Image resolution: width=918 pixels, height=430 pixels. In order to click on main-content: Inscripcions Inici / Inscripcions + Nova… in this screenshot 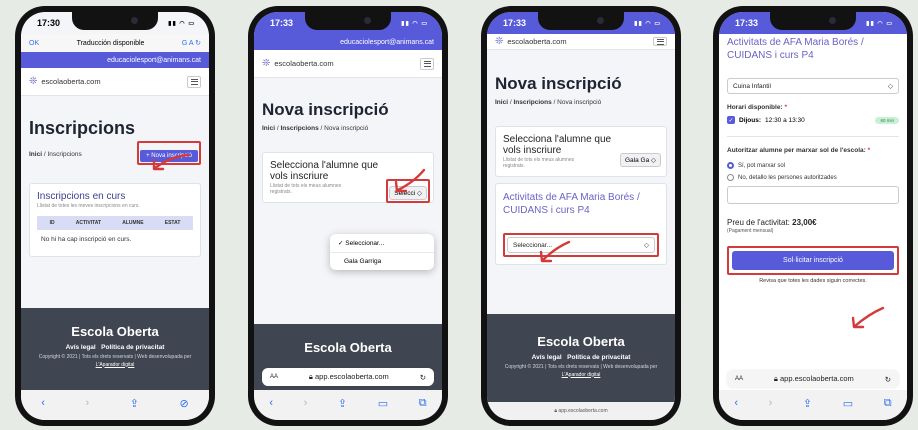, I will do `click(115, 181)`.